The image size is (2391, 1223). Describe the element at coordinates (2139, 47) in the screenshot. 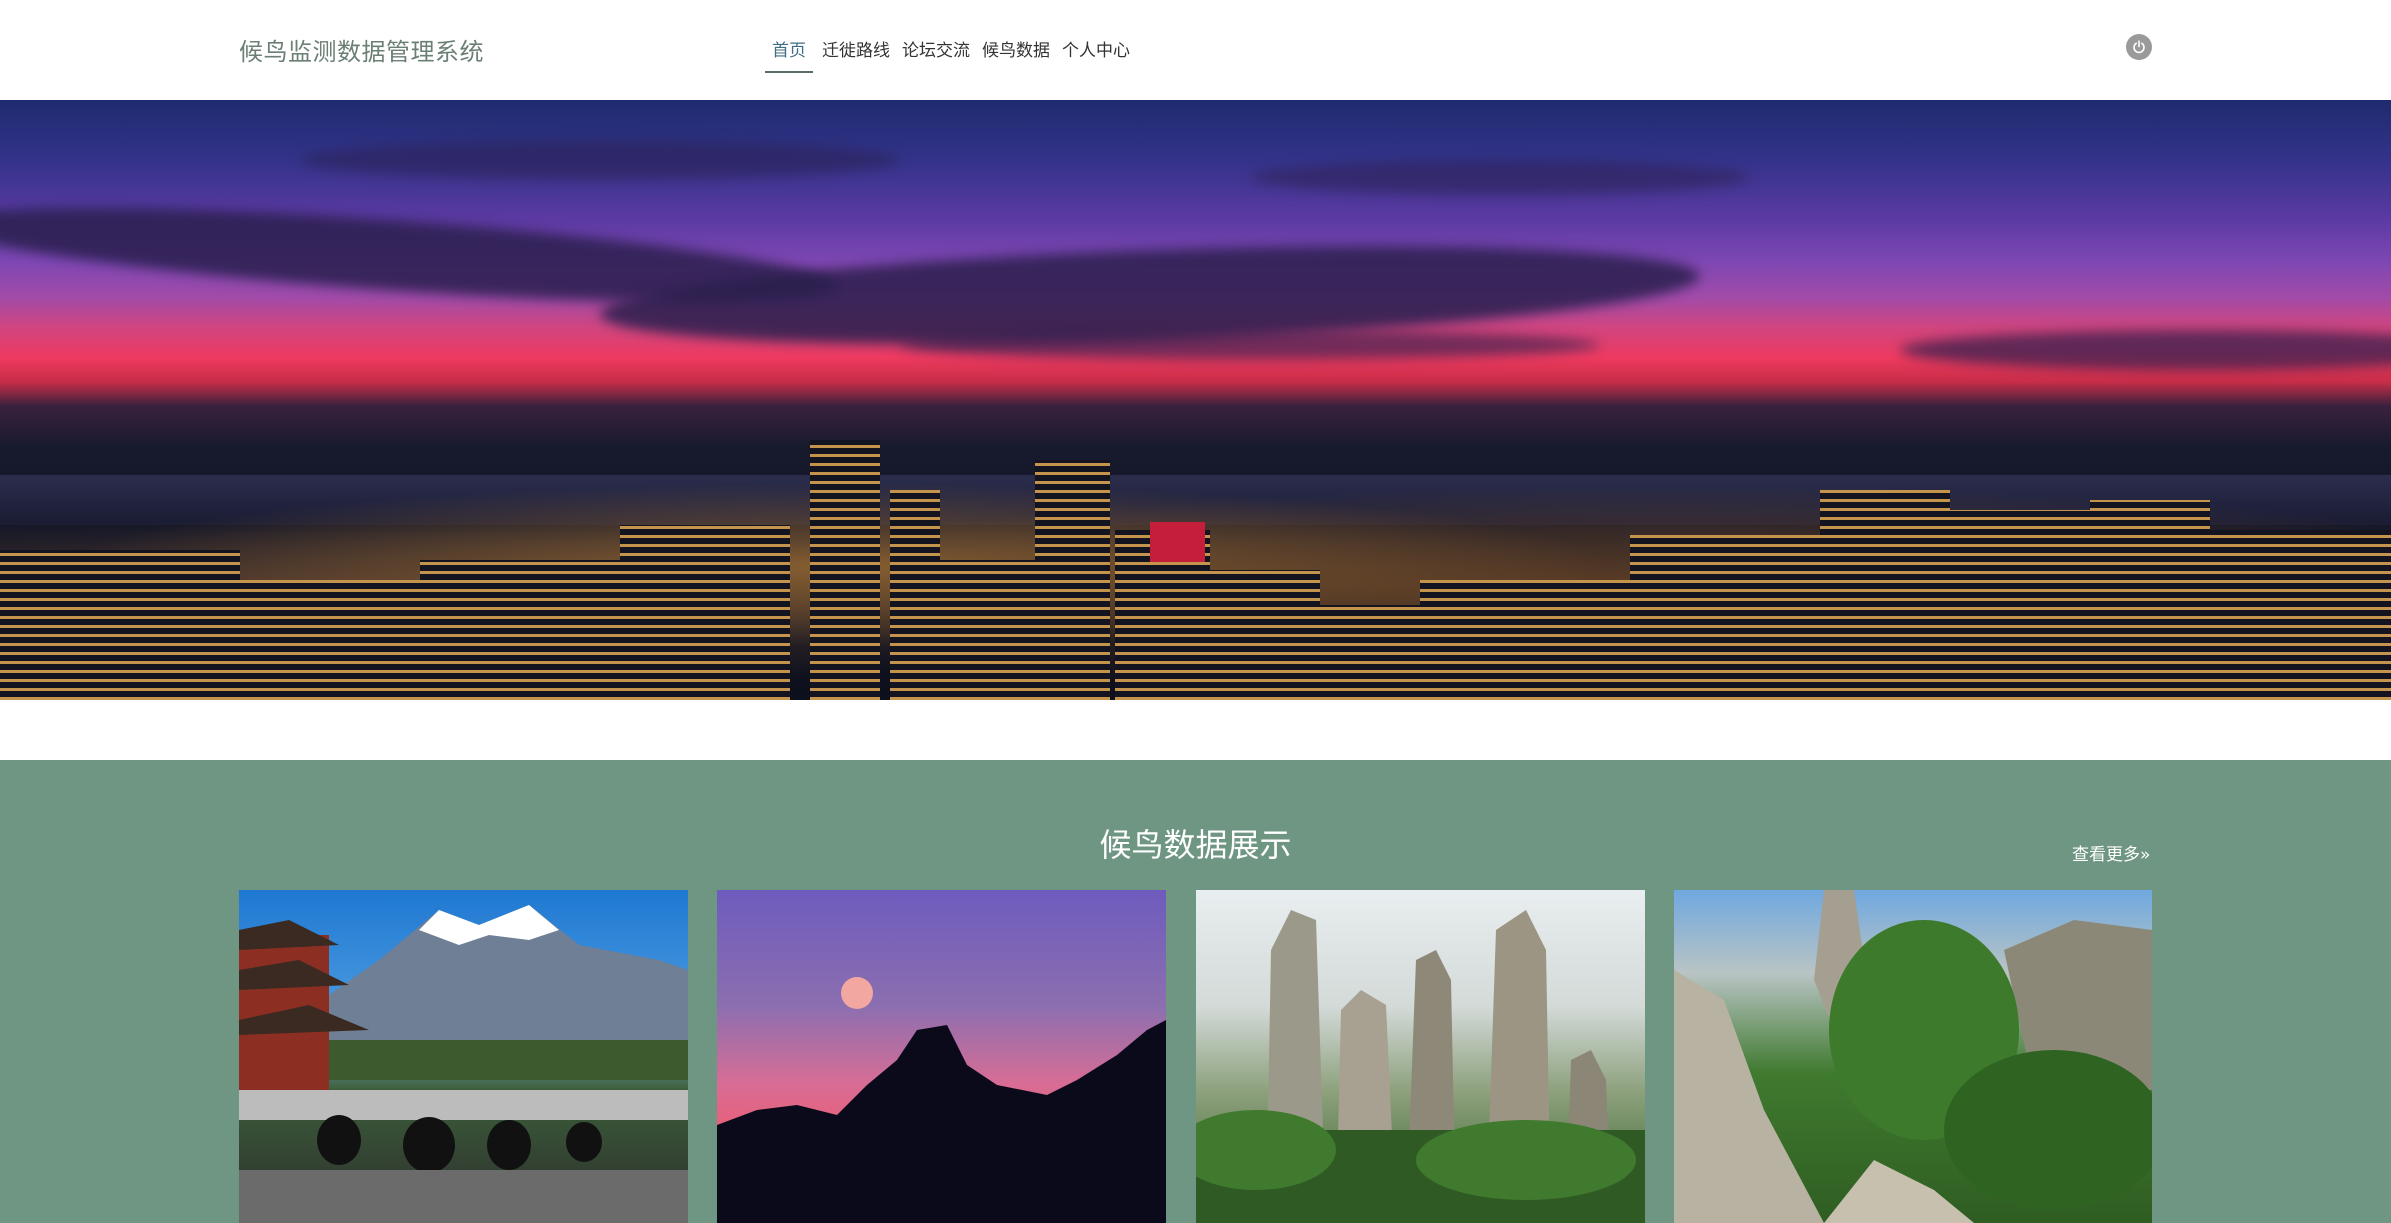

I see `power-icon` at that location.